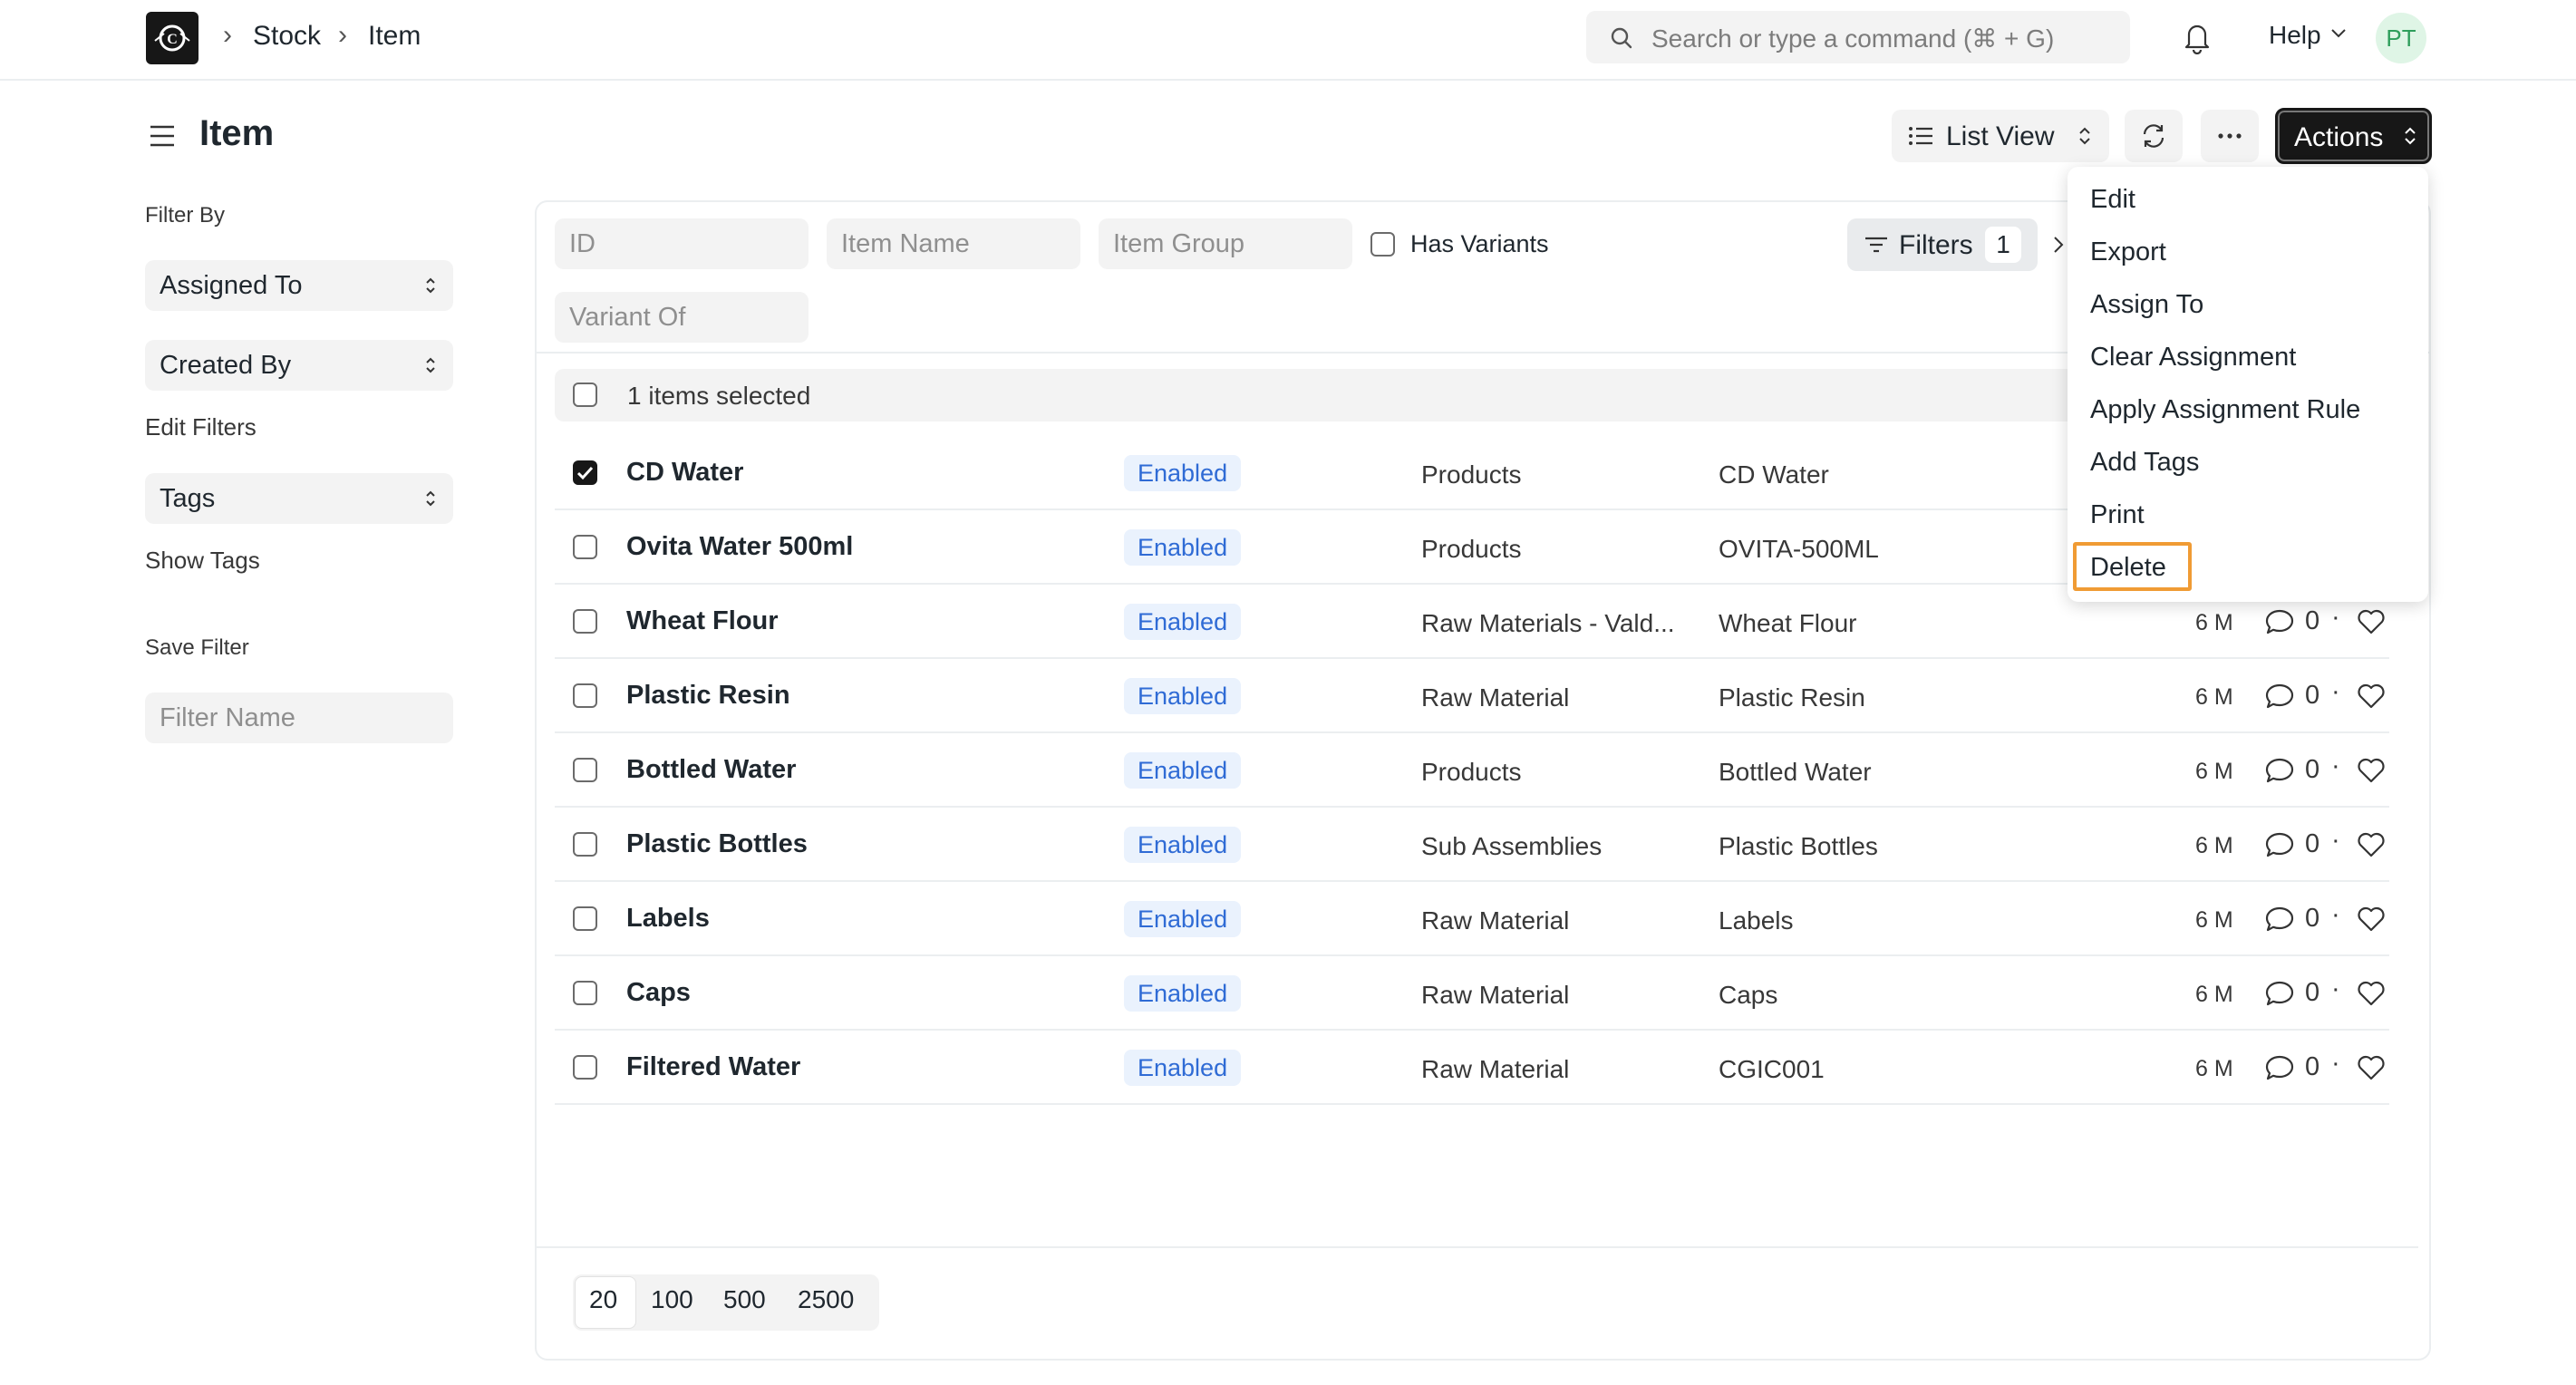  What do you see at coordinates (2225, 410) in the screenshot?
I see `menu-item-apply-assignment-rule: Apply Assignment Rule` at bounding box center [2225, 410].